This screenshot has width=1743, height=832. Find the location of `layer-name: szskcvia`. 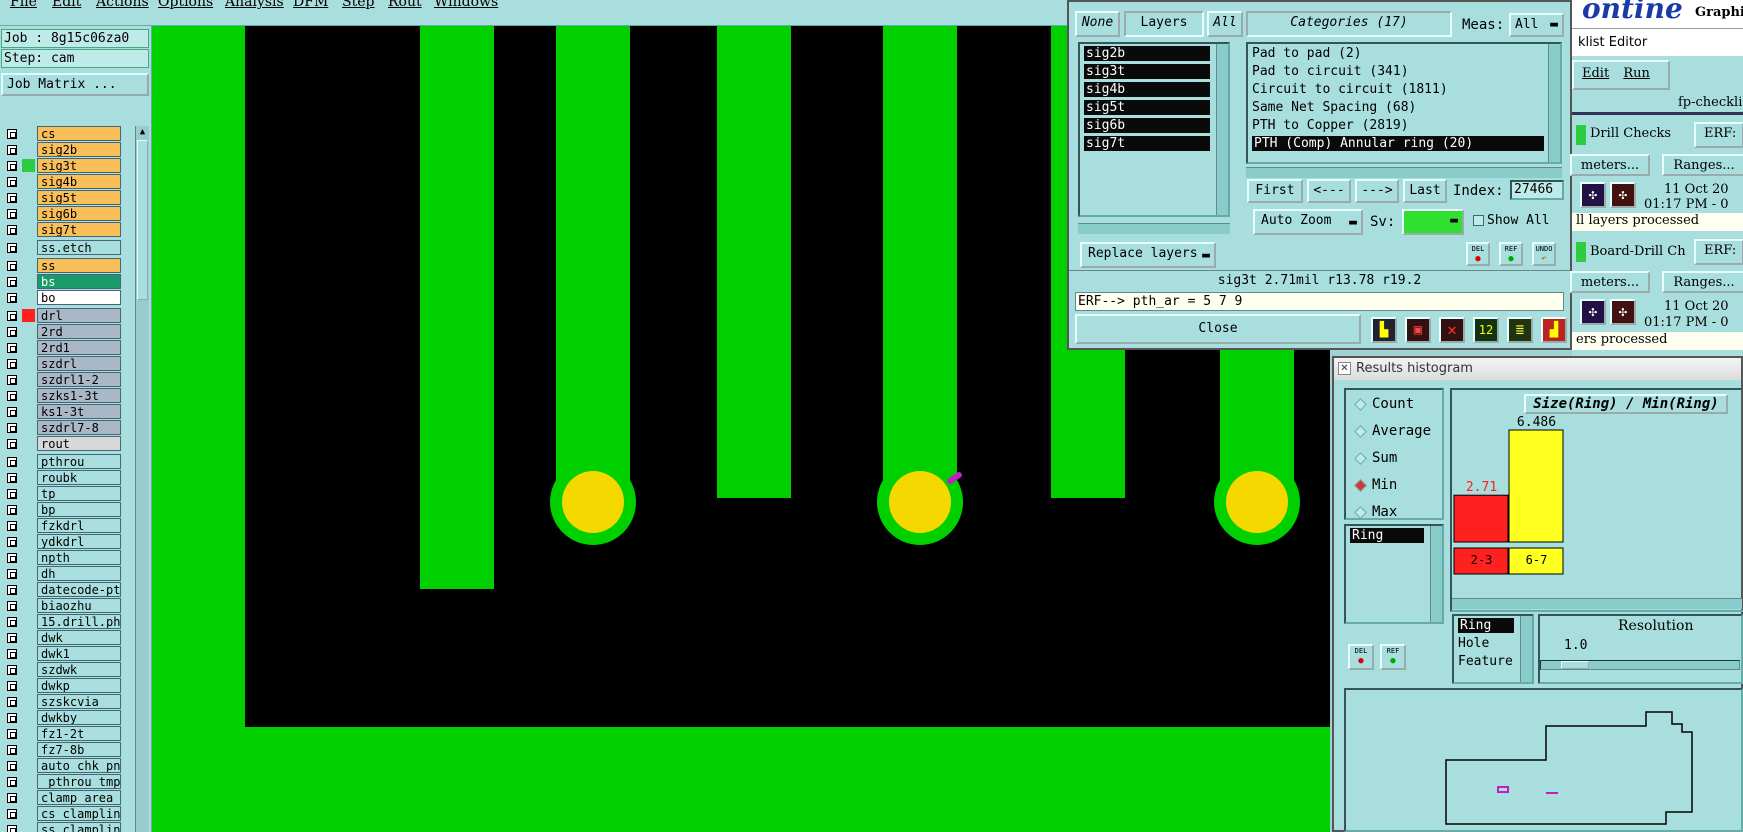

layer-name: szskcvia is located at coordinates (79, 701).